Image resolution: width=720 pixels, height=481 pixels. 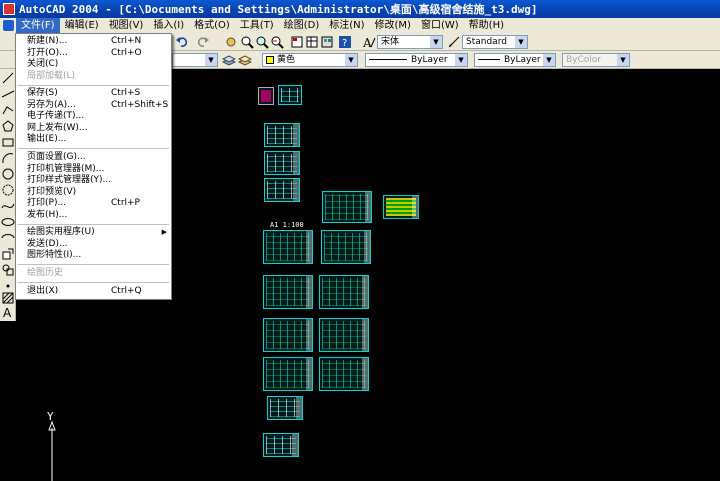 I want to click on layer-previous-icon, so click(x=245, y=60).